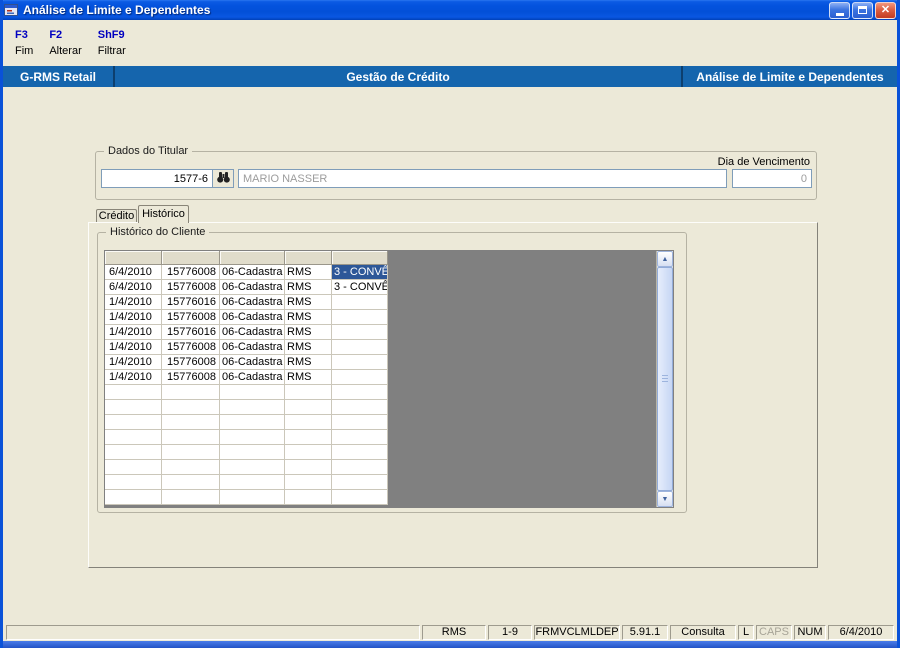 The image size is (900, 648). What do you see at coordinates (157, 178) in the screenshot?
I see `titular-code-input` at bounding box center [157, 178].